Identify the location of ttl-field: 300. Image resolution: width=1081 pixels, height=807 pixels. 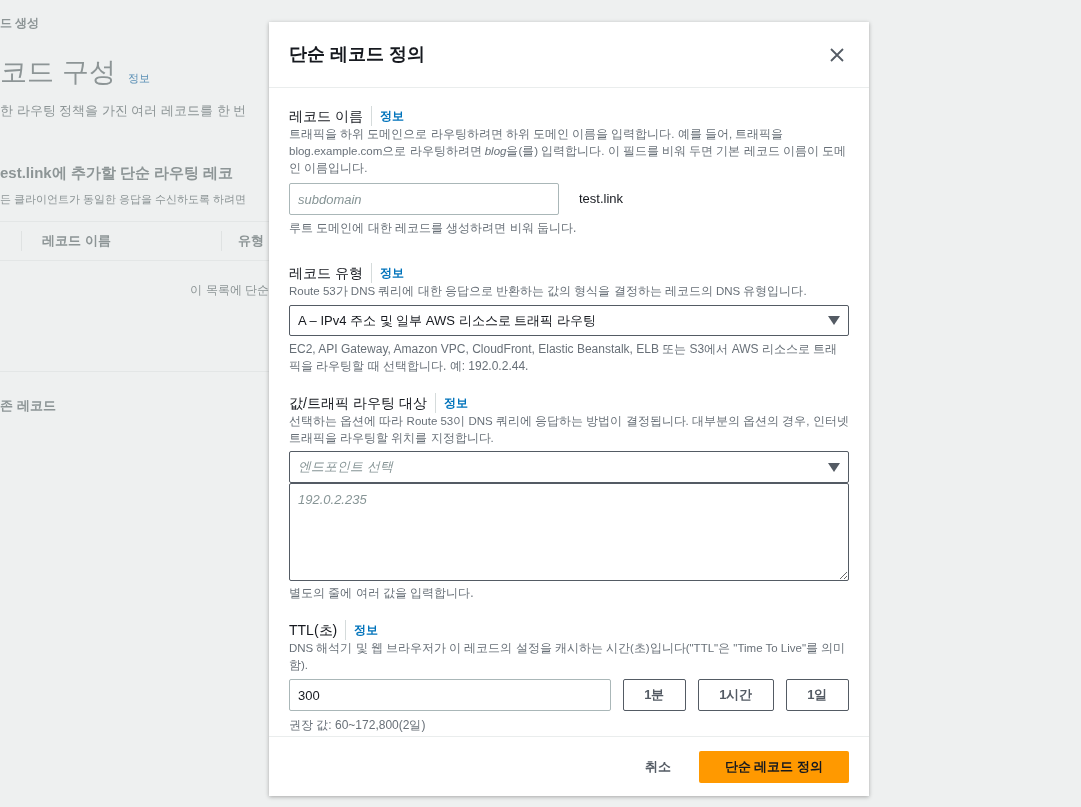
(450, 695).